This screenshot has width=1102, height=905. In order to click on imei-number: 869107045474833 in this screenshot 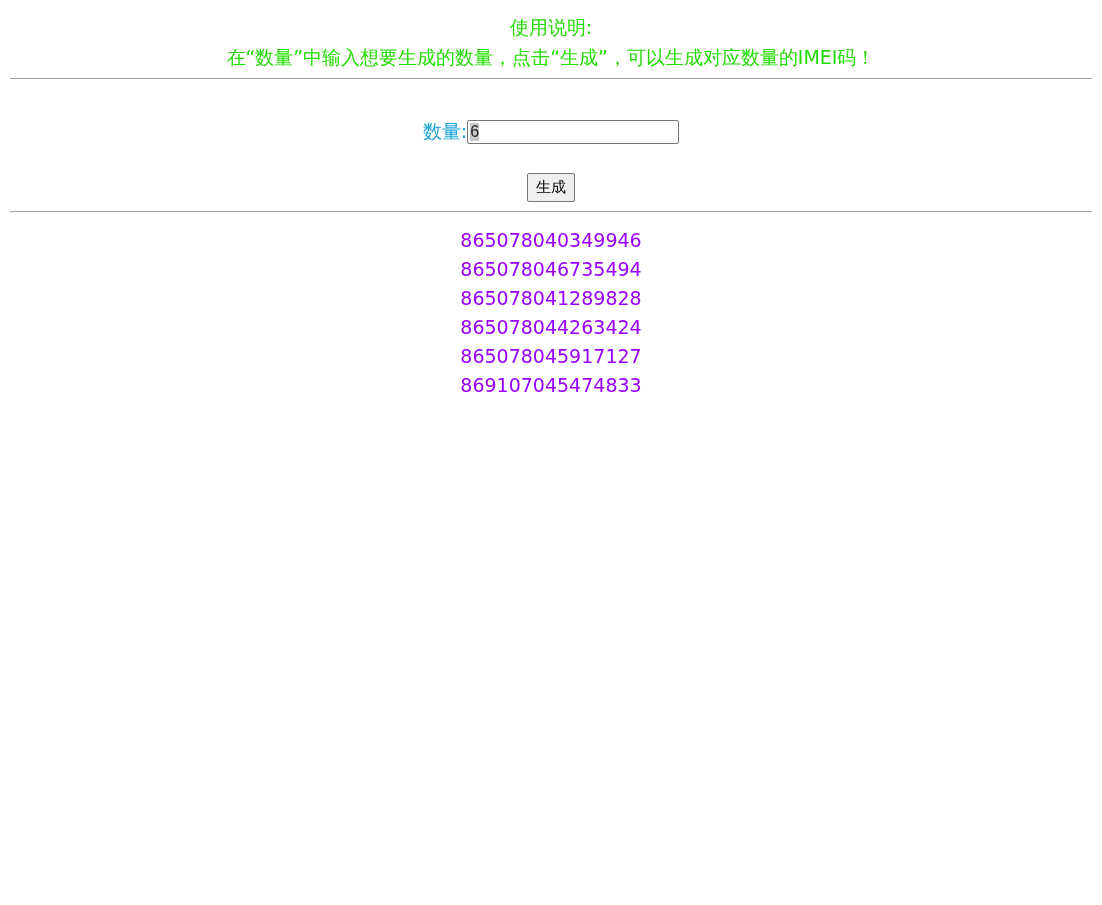, I will do `click(551, 385)`.